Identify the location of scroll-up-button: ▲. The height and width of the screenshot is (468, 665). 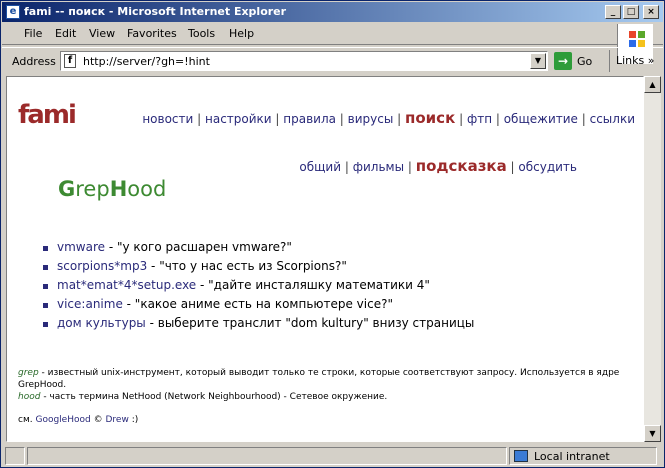
(652, 84).